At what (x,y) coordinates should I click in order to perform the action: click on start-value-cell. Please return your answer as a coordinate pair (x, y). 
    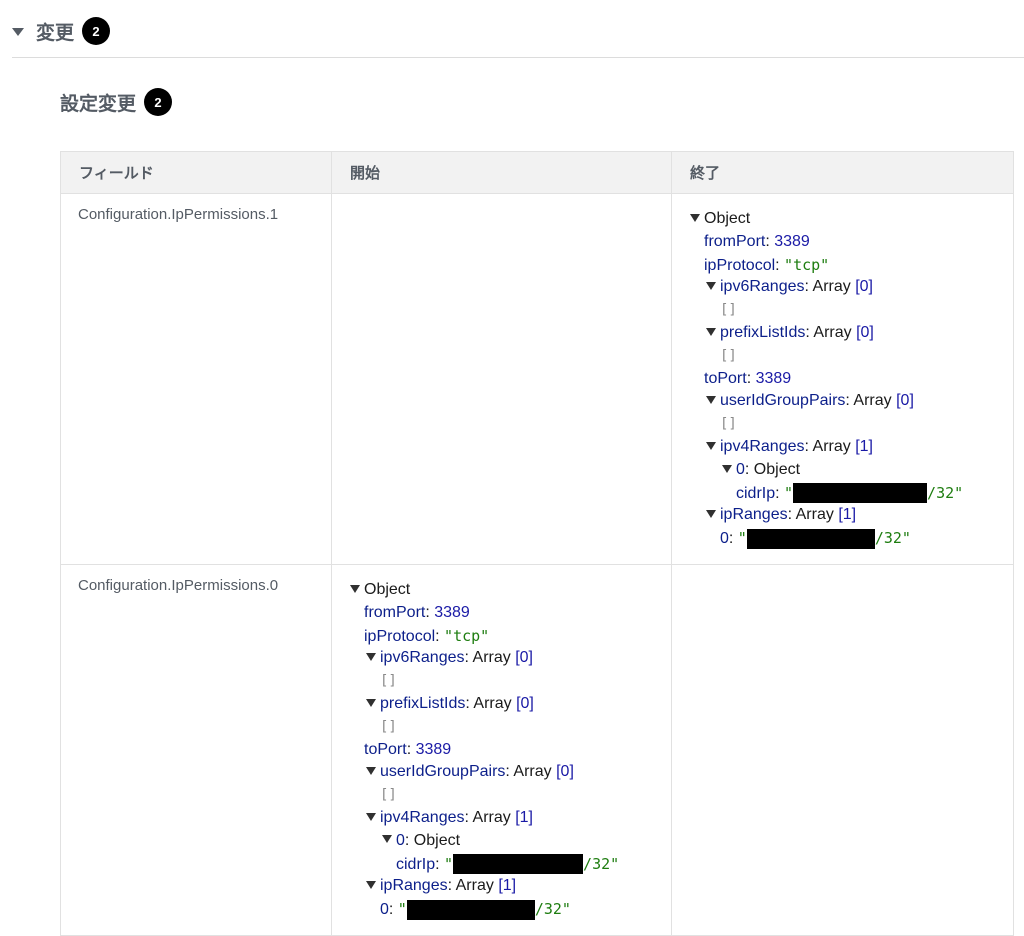
    Looking at the image, I should click on (501, 379).